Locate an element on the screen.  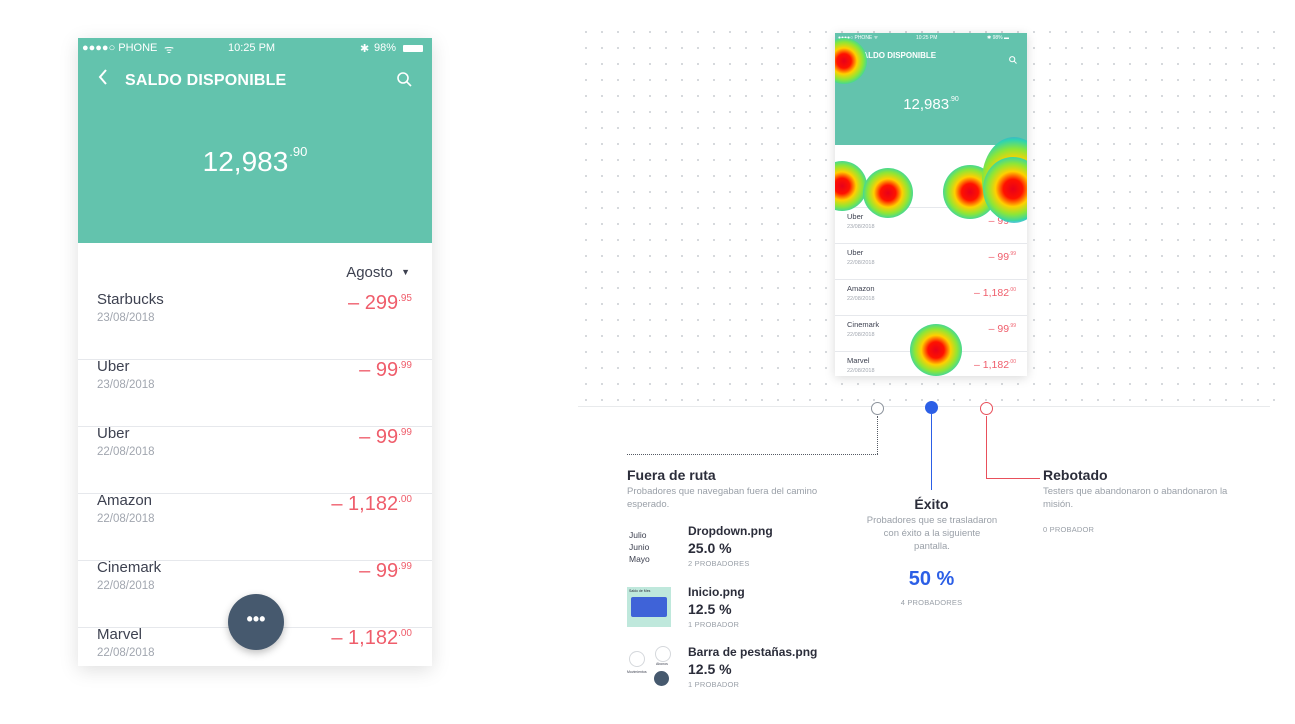
success-percentage: 50 % is located at coordinates (931, 579).